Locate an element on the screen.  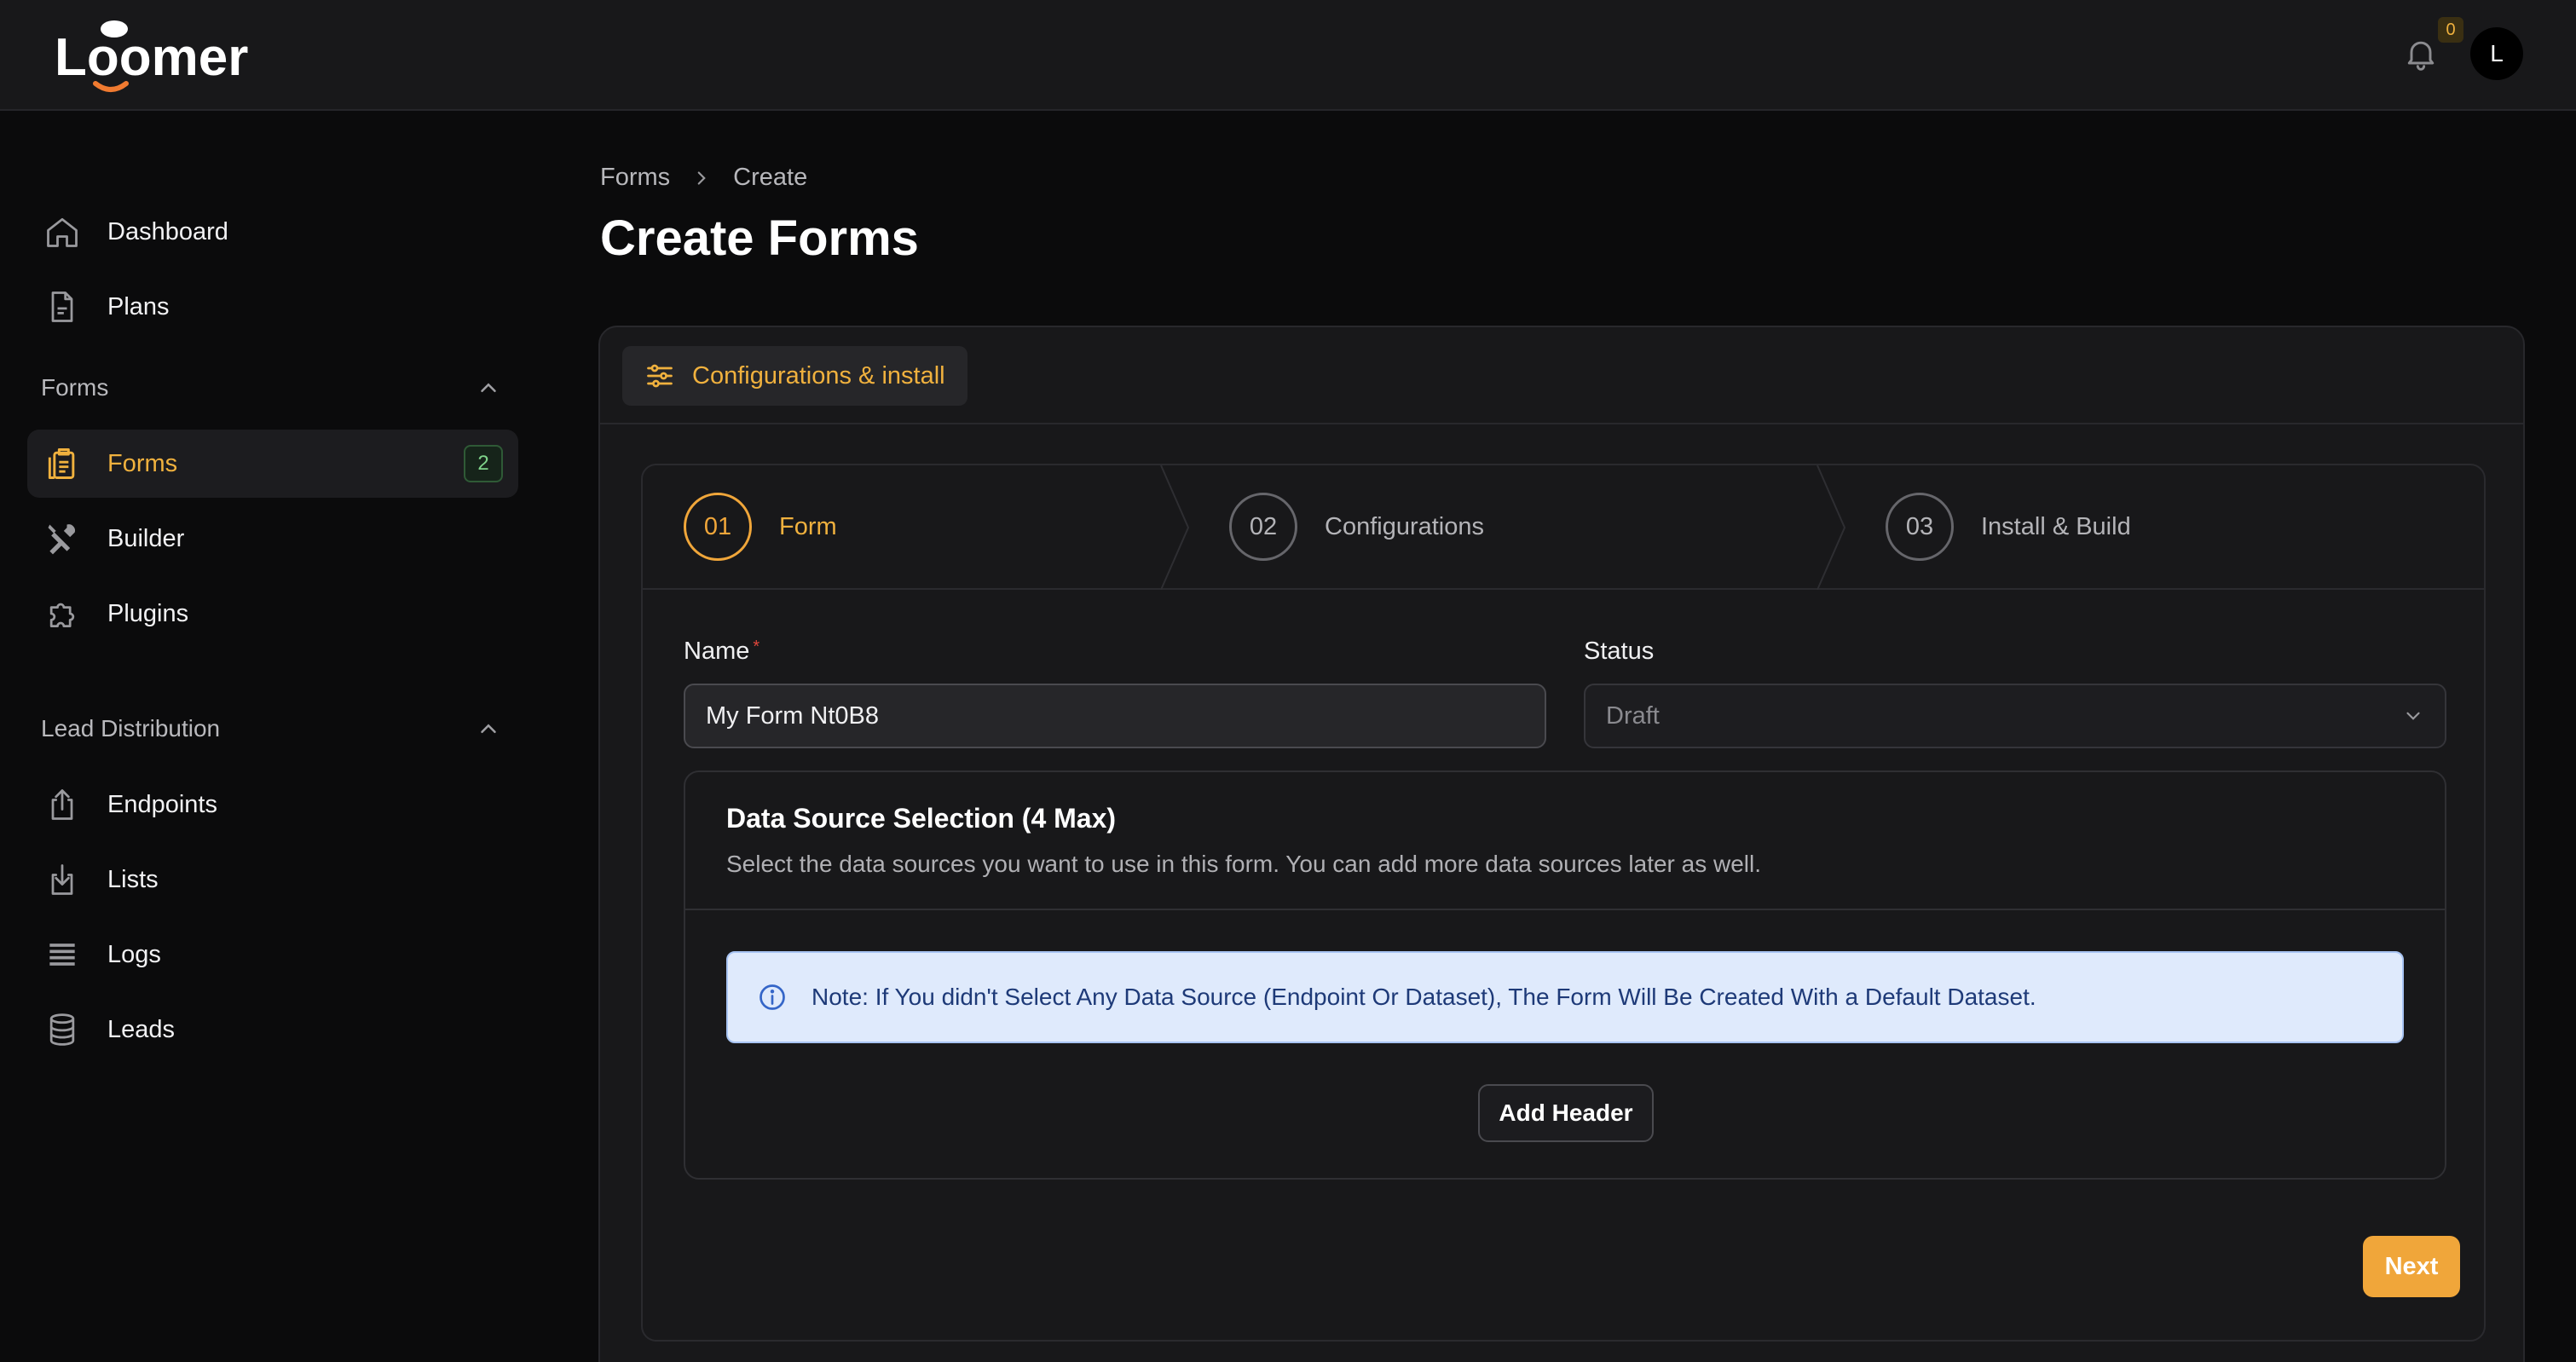
sliders-icon is located at coordinates (660, 376).